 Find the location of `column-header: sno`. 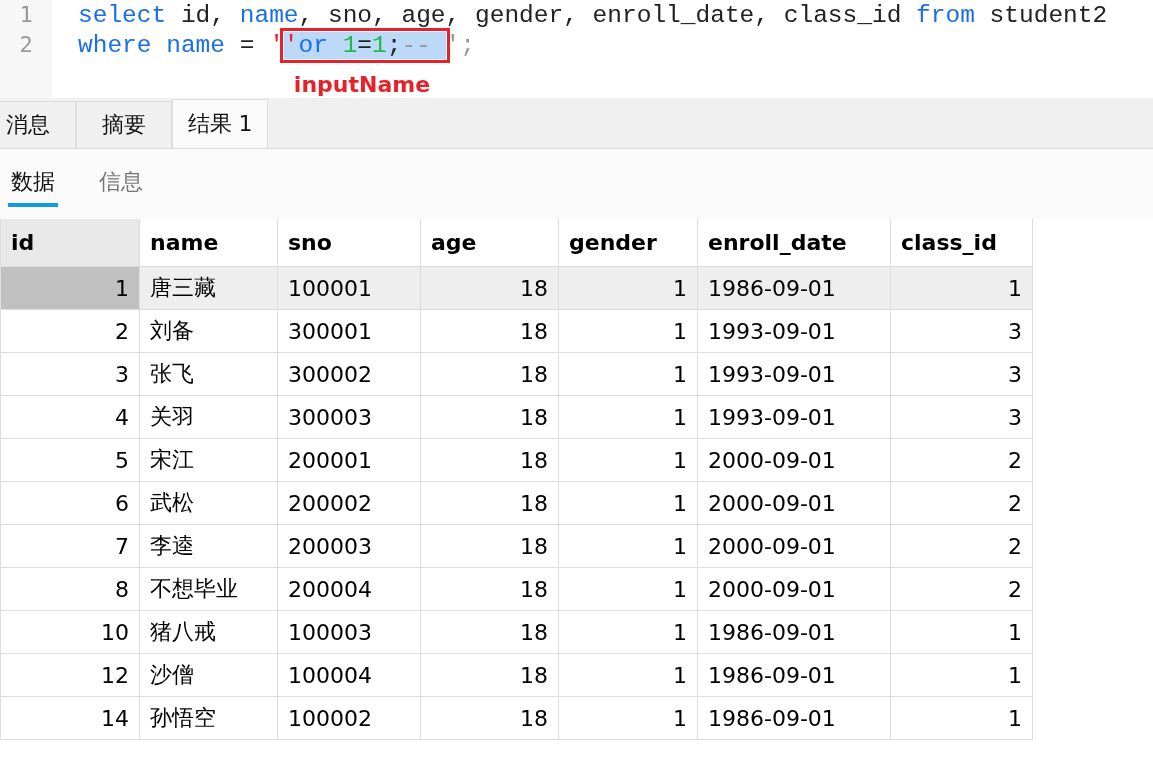

column-header: sno is located at coordinates (349, 243).